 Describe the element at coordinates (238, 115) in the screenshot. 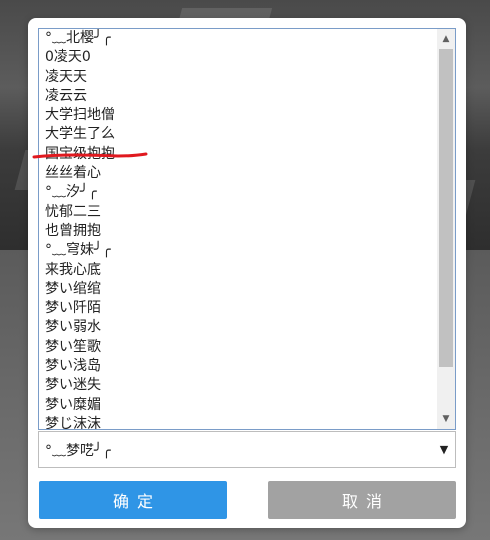

I see `list-item: 大学扫地僧` at that location.